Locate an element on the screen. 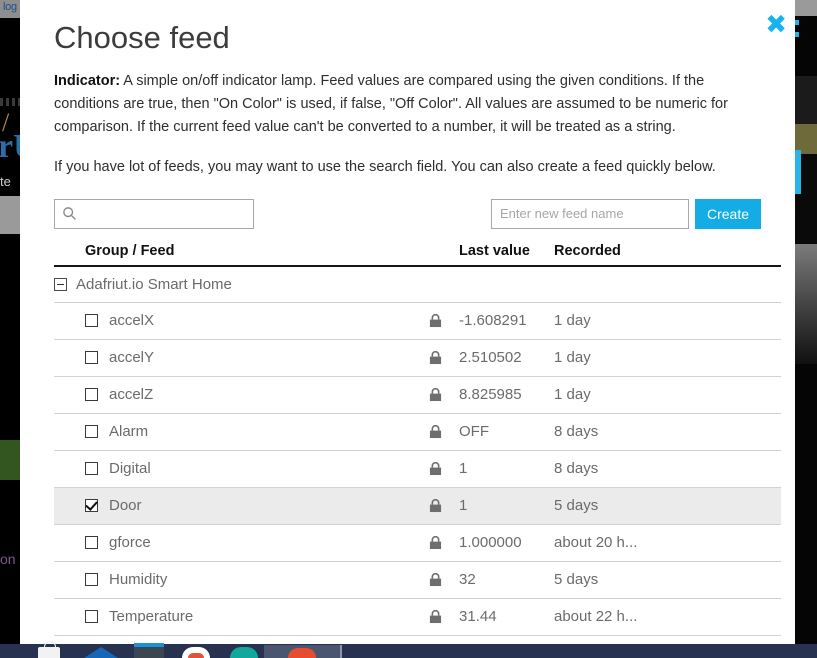 The width and height of the screenshot is (817, 658). column-header-recorded: Recorded is located at coordinates (587, 250).